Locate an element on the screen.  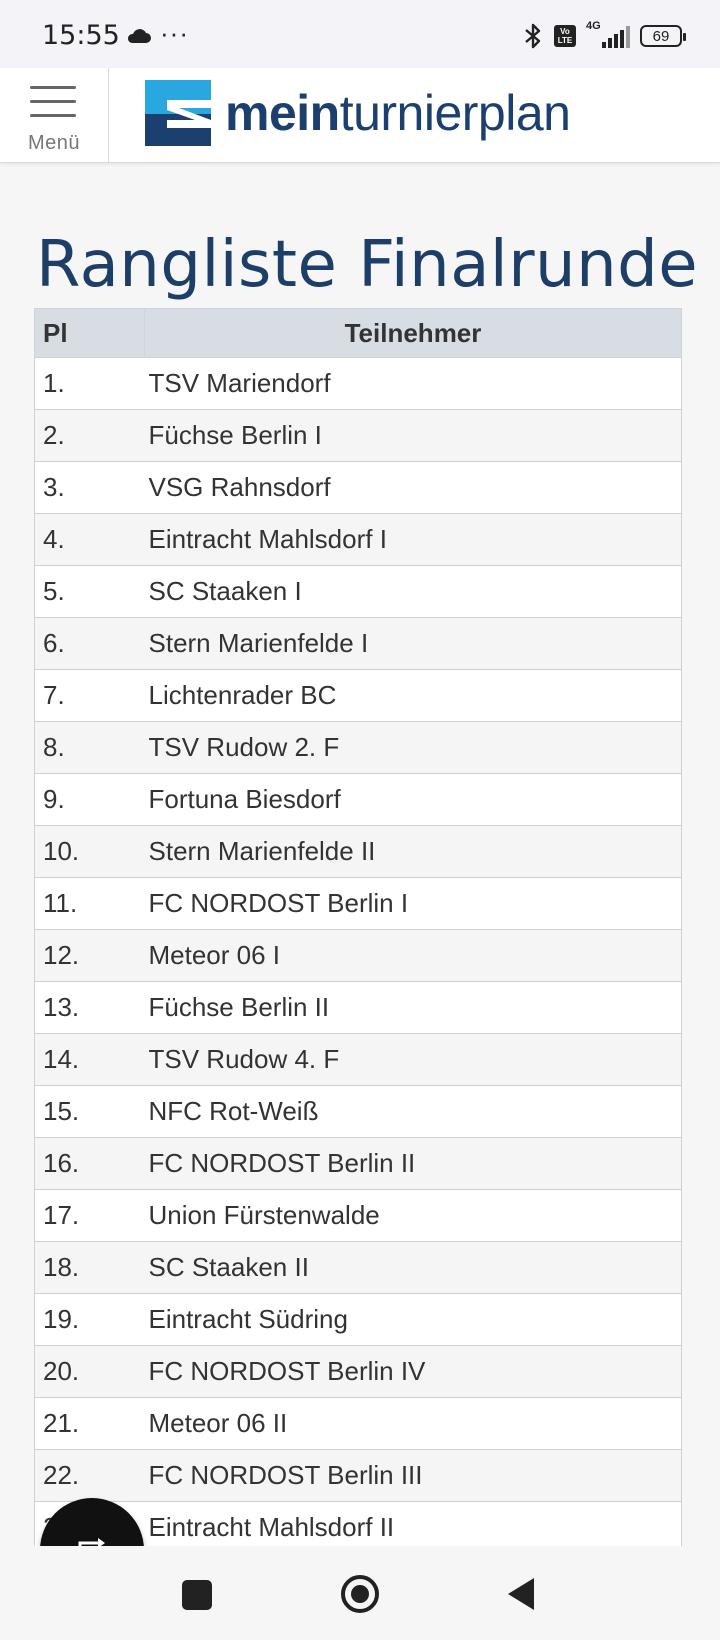
table-row: 18. SC Staaken II is located at coordinates (358, 1267).